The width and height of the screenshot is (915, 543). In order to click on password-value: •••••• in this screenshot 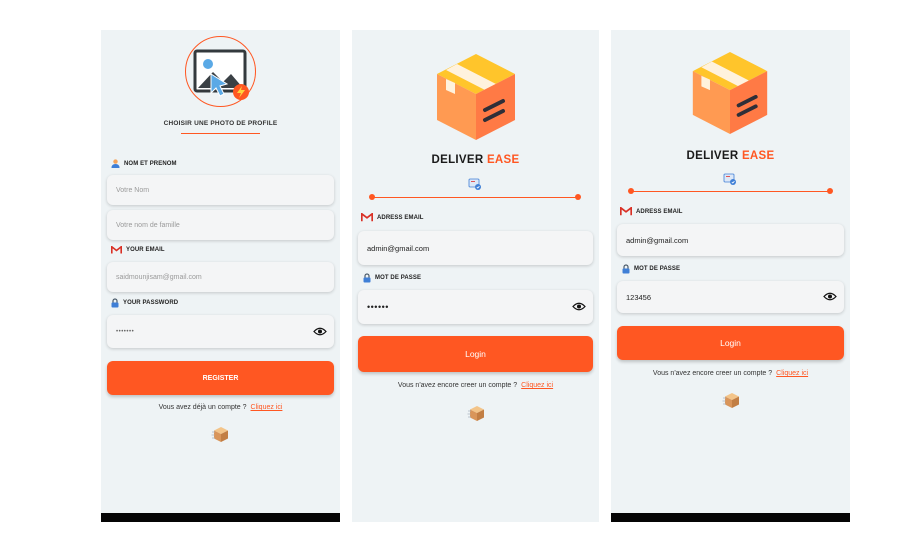, I will do `click(378, 307)`.